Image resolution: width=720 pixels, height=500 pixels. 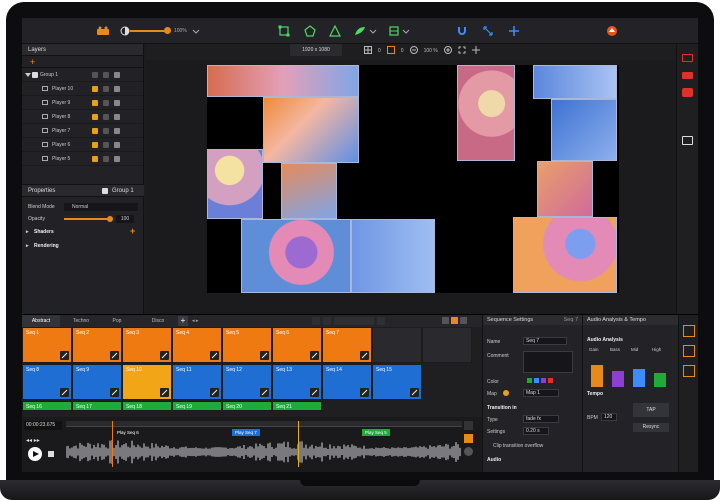 I want to click on tab-disco: Disco, so click(x=158, y=321).